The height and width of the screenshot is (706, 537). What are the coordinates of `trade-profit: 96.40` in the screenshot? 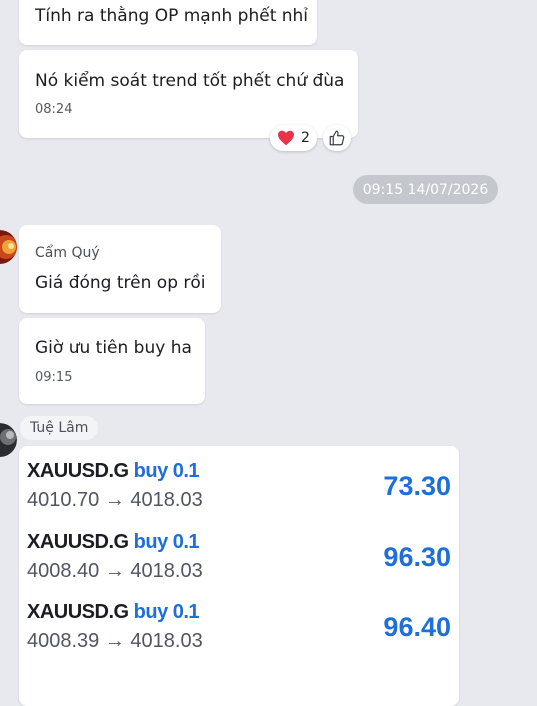 It's located at (417, 627).